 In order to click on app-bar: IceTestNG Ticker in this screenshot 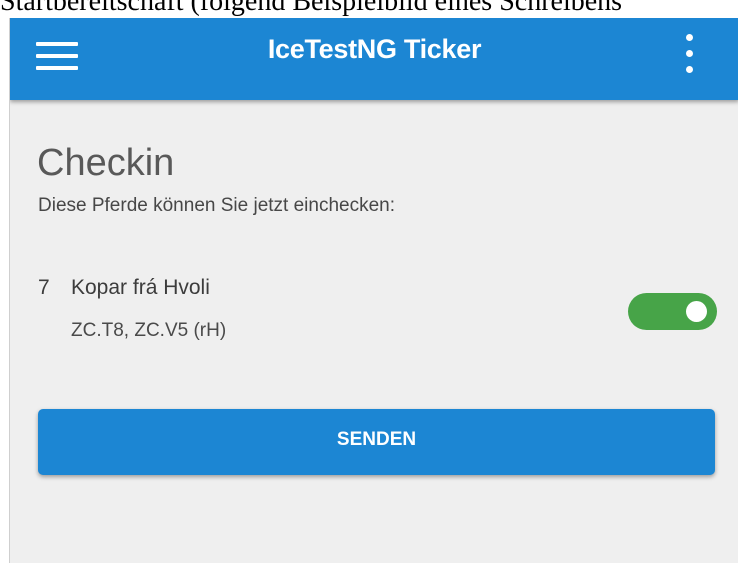, I will do `click(374, 59)`.